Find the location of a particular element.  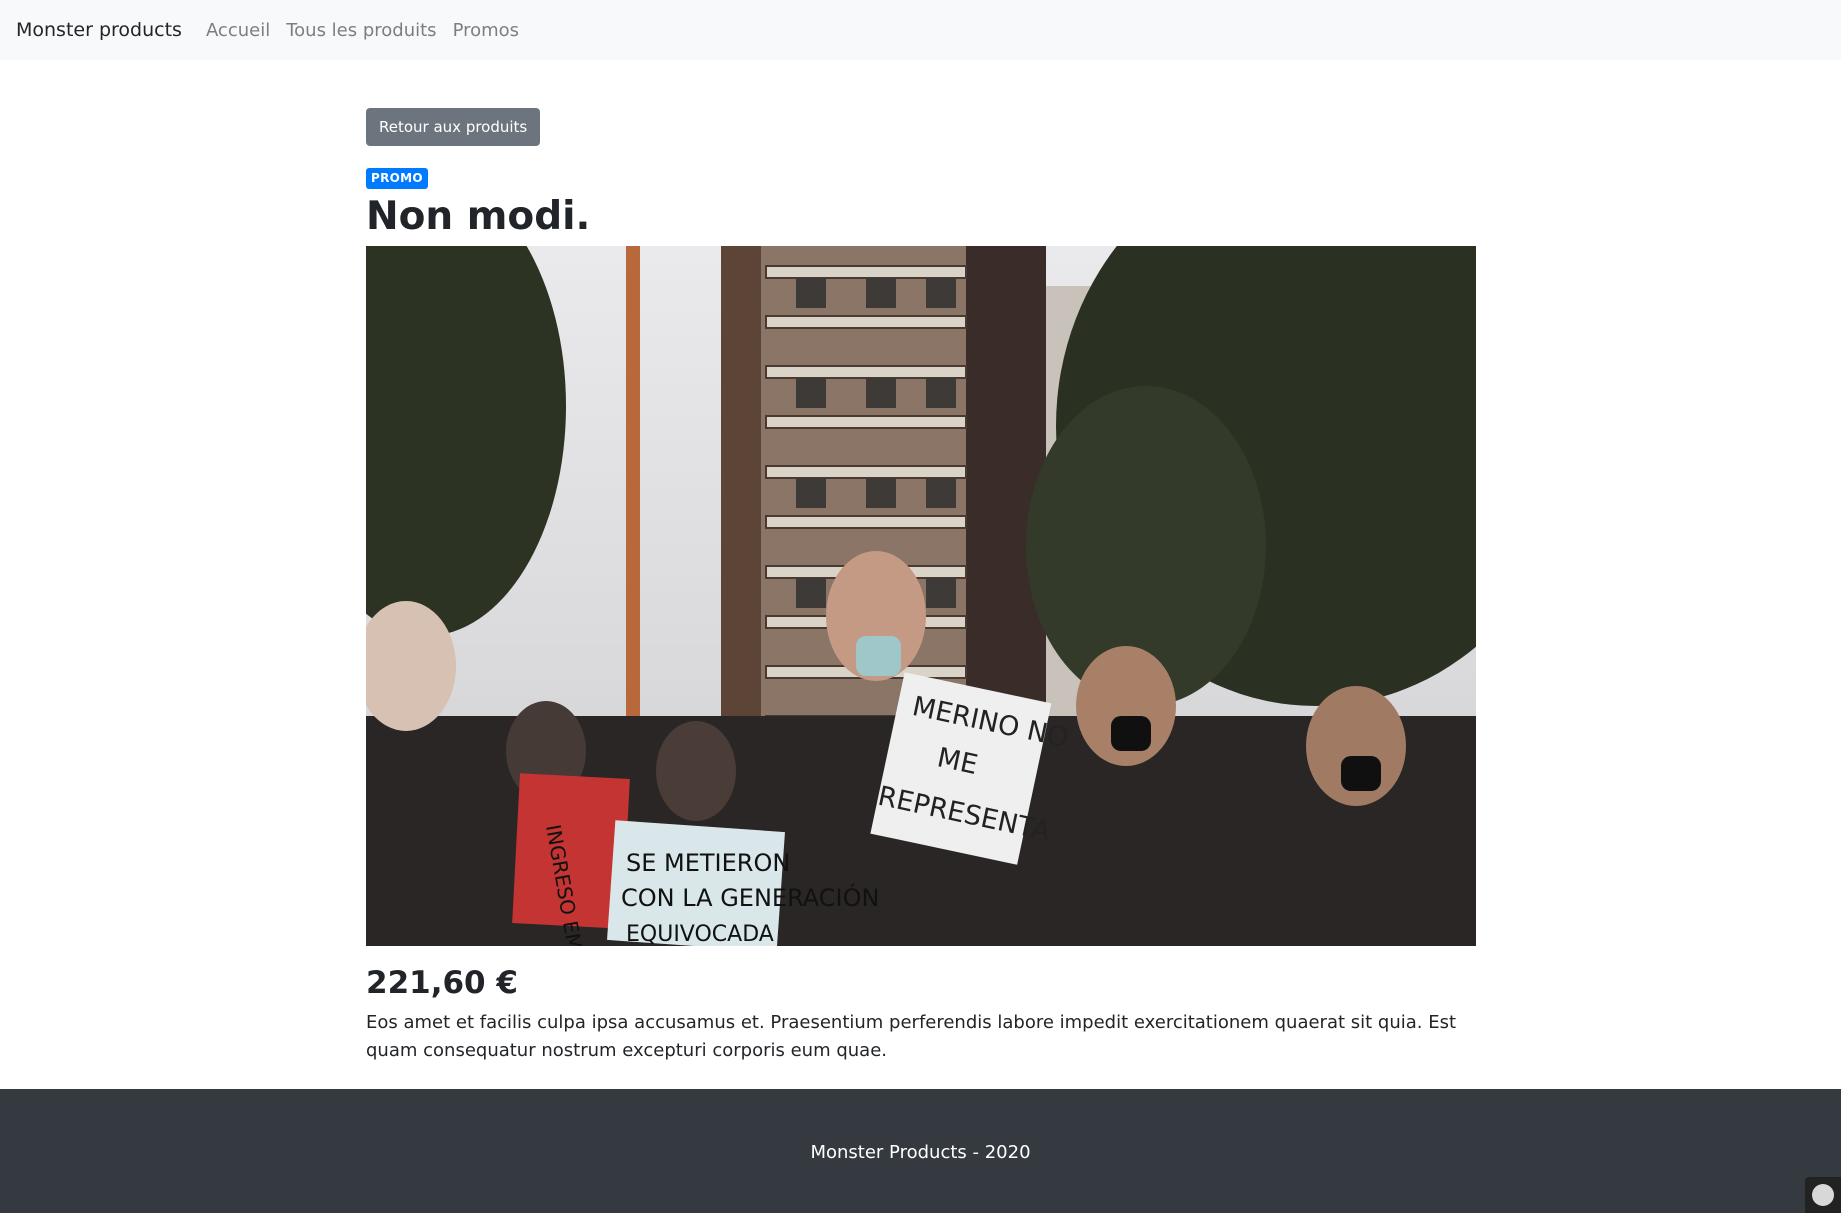

product-price: 221,60 € is located at coordinates (442, 983).